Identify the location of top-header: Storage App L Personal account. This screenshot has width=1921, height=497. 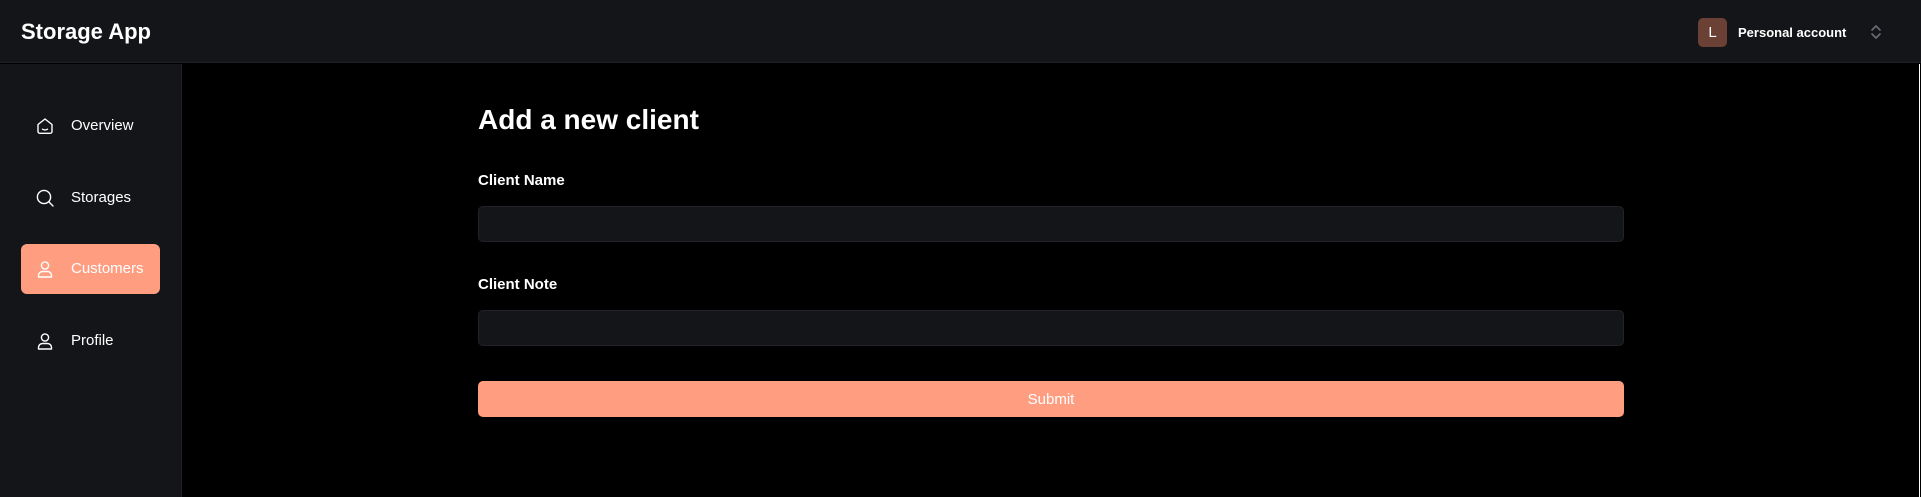
(960, 31).